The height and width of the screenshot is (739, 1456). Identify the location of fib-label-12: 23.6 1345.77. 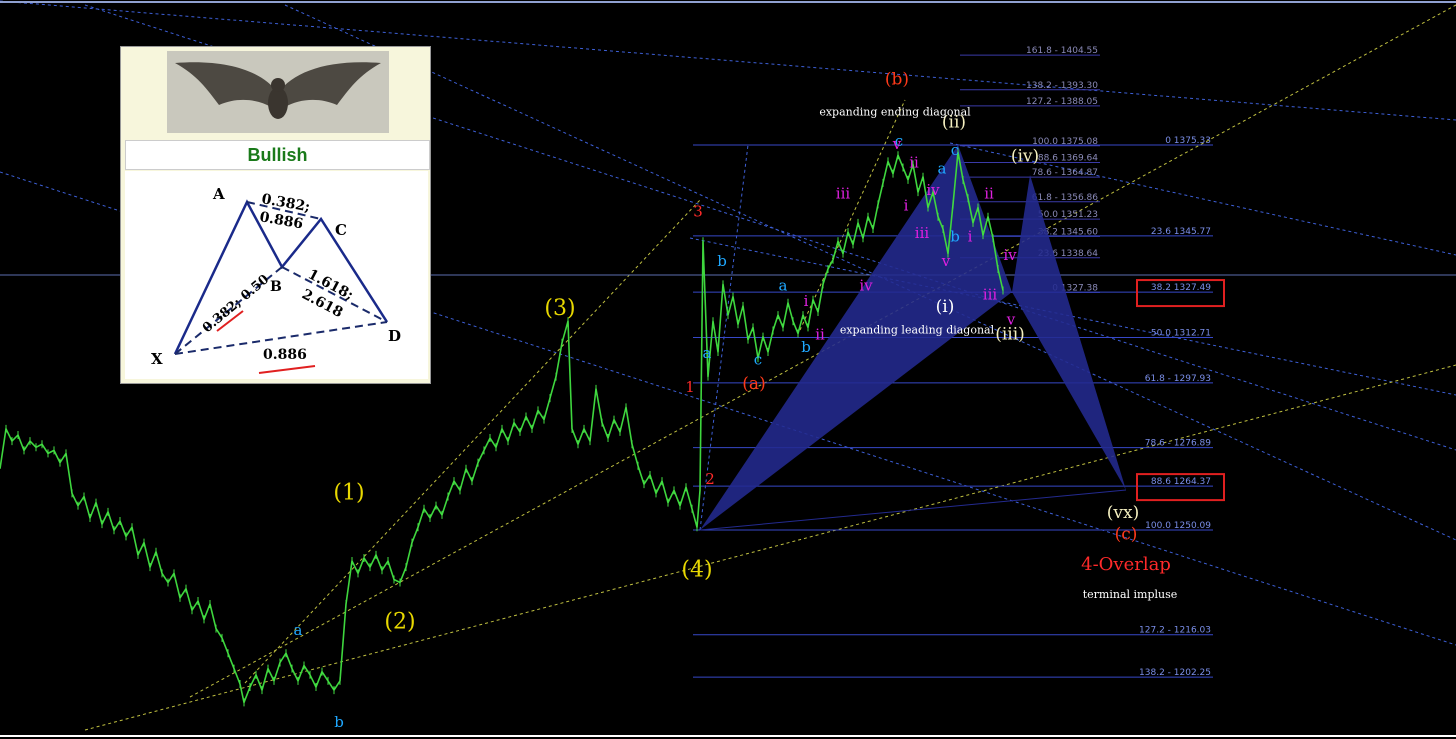
(1181, 232).